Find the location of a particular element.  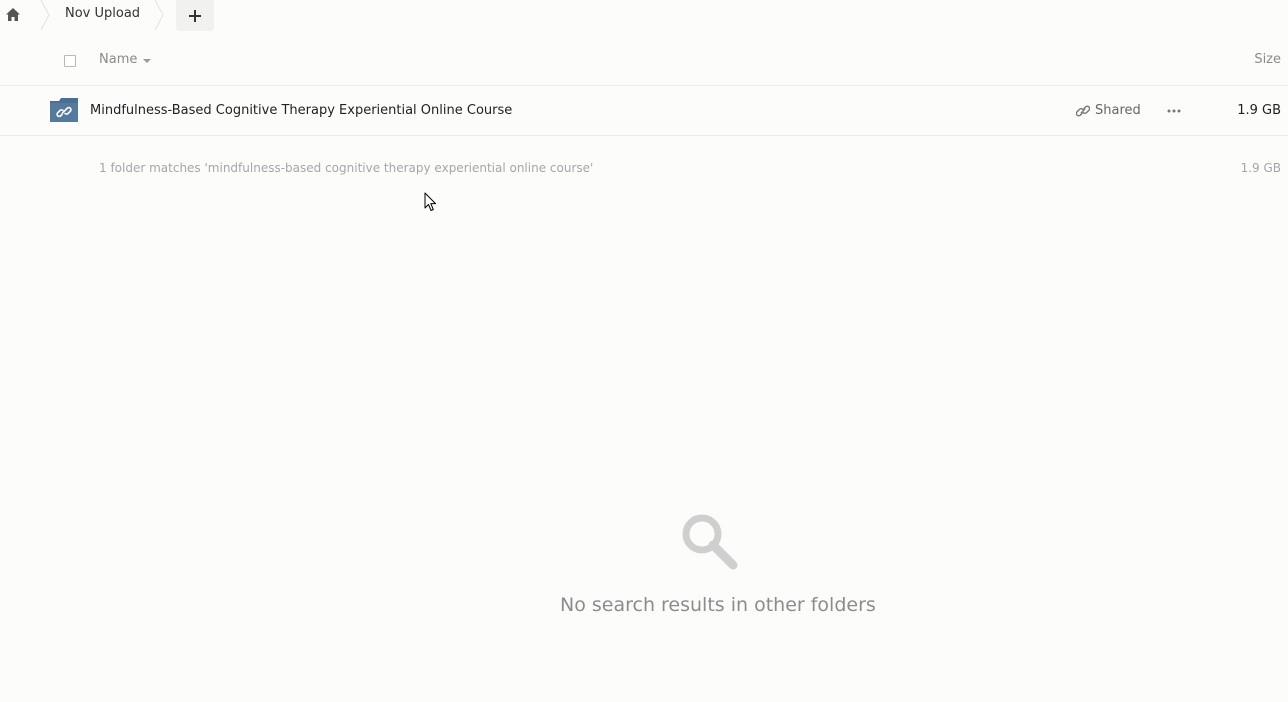

breadcrumb-home is located at coordinates (13, 14).